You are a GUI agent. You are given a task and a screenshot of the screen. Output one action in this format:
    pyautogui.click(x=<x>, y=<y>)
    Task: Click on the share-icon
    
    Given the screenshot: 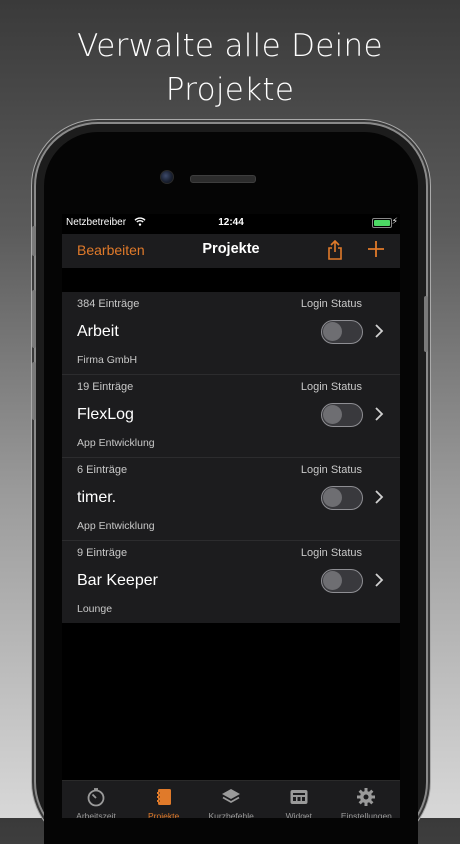 What is the action you would take?
    pyautogui.click(x=335, y=250)
    